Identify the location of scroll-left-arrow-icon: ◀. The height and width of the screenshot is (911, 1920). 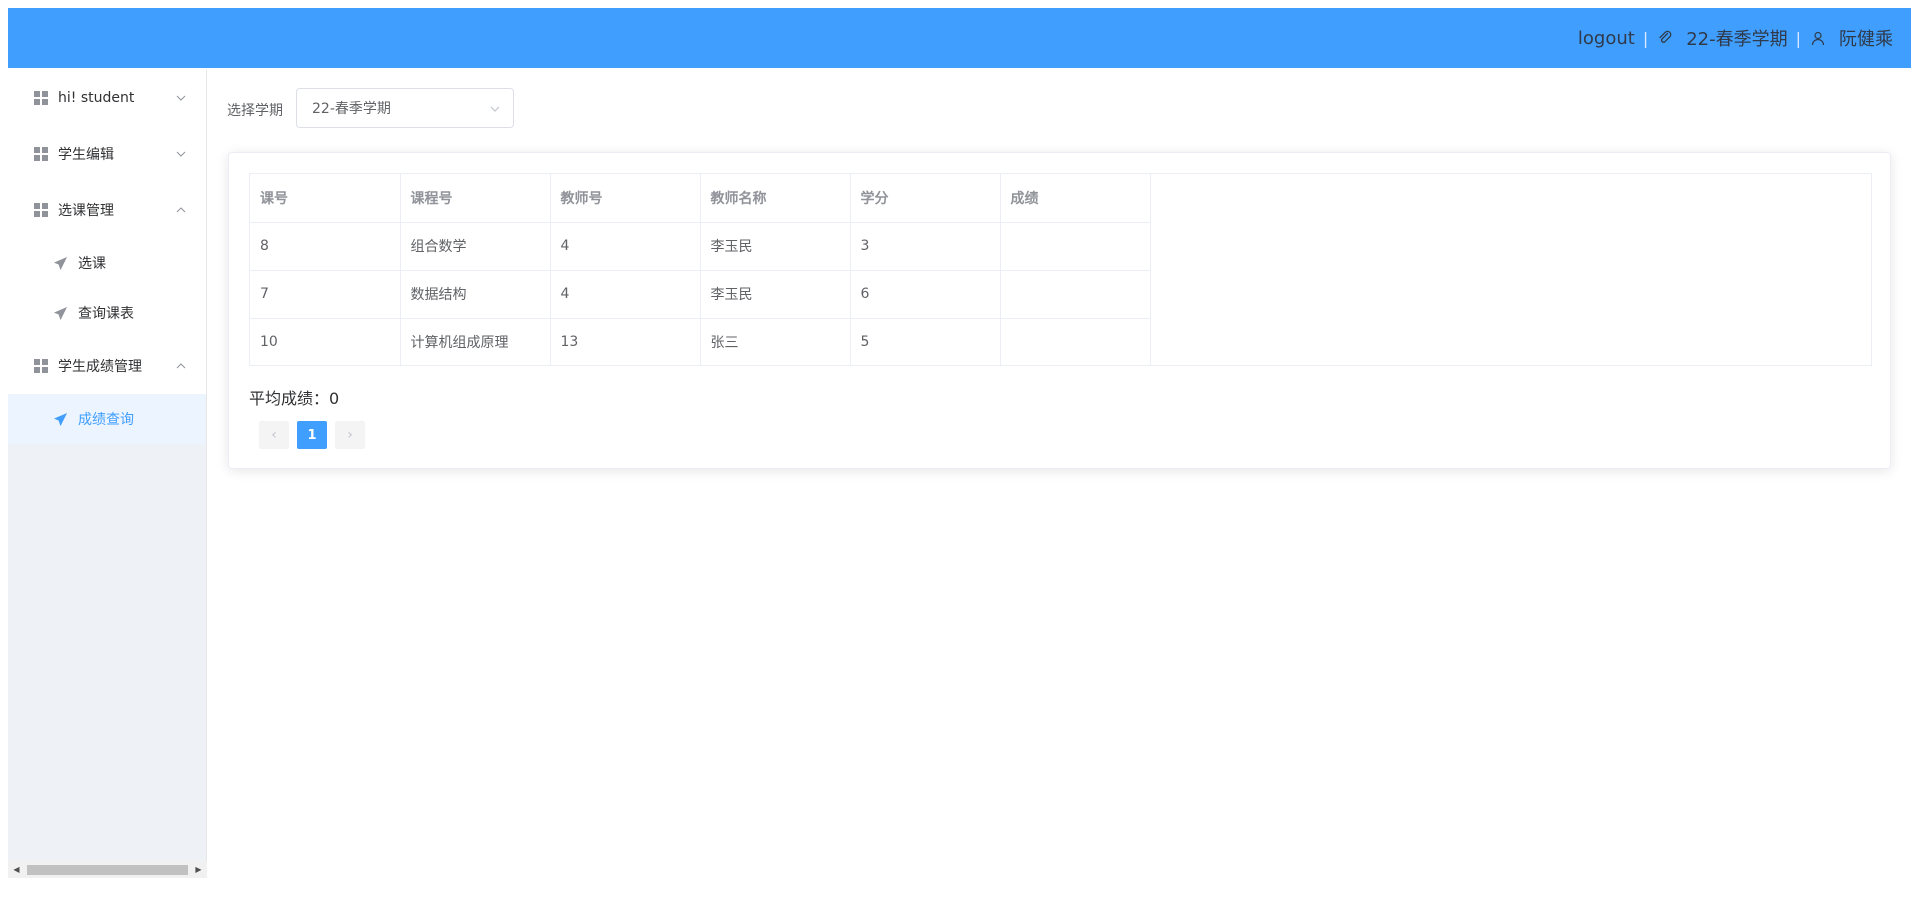
(16, 869).